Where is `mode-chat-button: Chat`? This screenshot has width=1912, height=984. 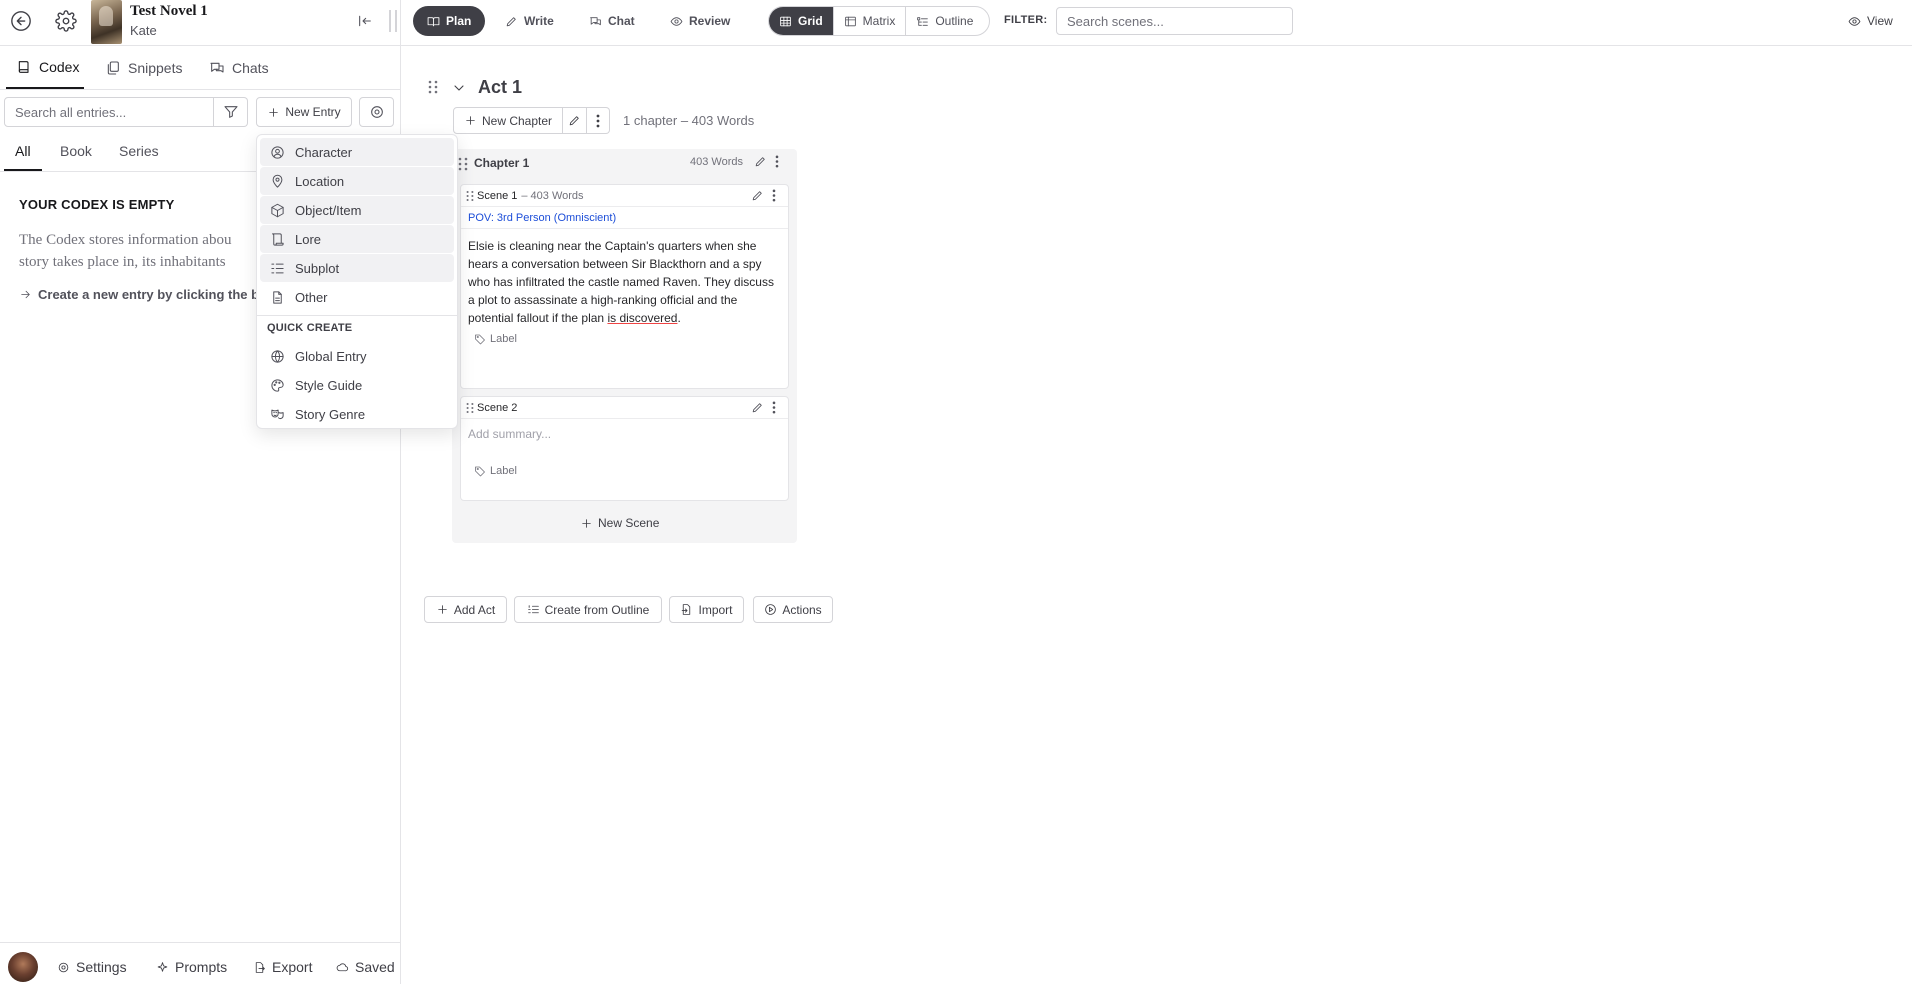
mode-chat-button: Chat is located at coordinates (612, 21).